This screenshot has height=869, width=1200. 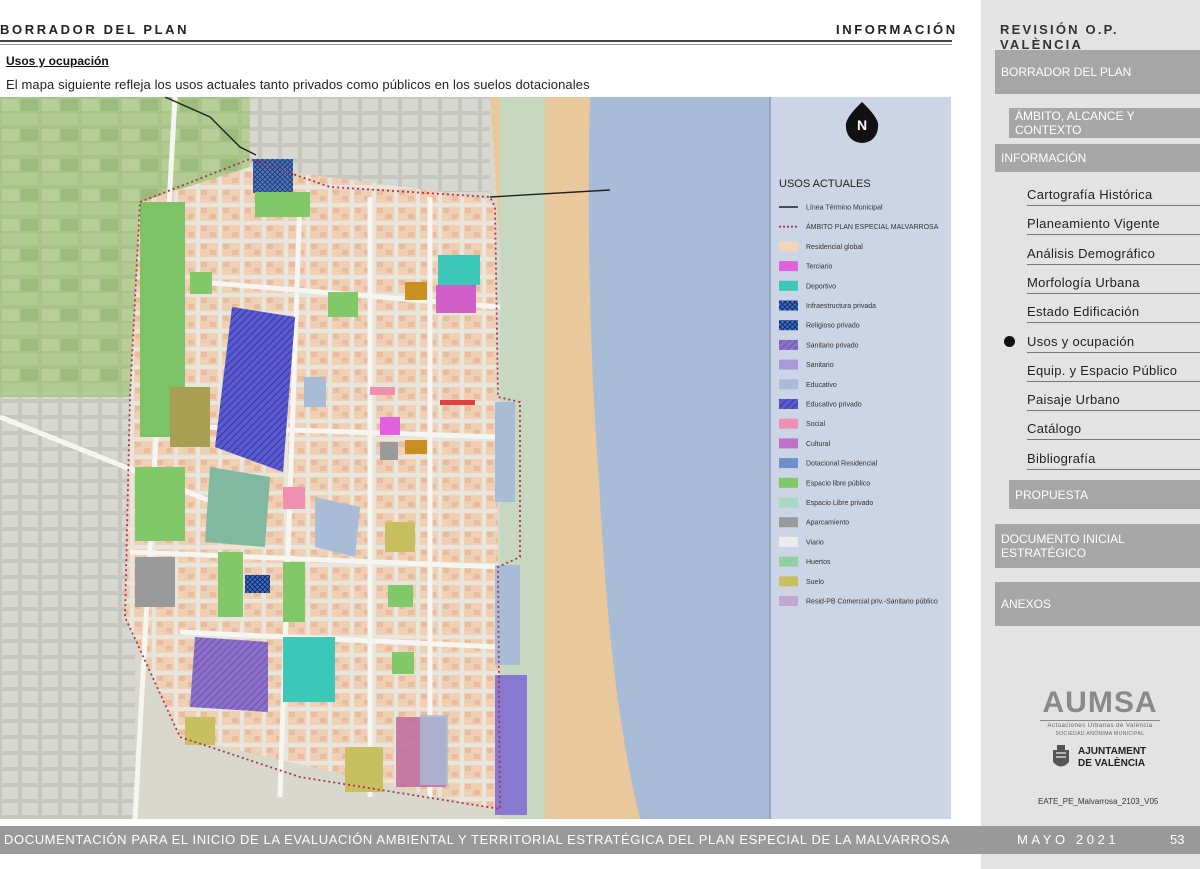 I want to click on legend-label: Huertos, so click(x=818, y=562).